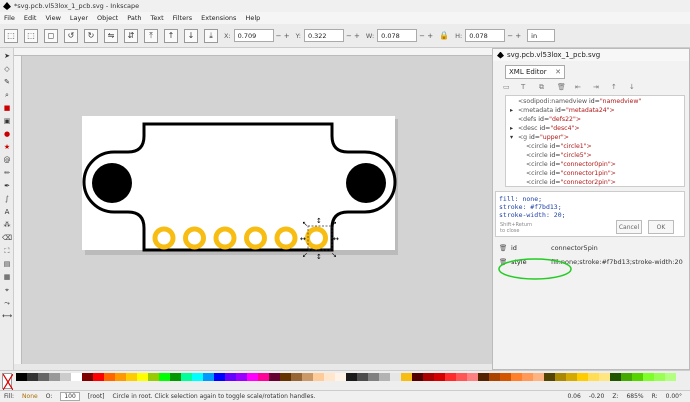 The image size is (690, 402). Describe the element at coordinates (444, 36) in the screenshot. I see `lock-proportions-icon: 🔒` at that location.